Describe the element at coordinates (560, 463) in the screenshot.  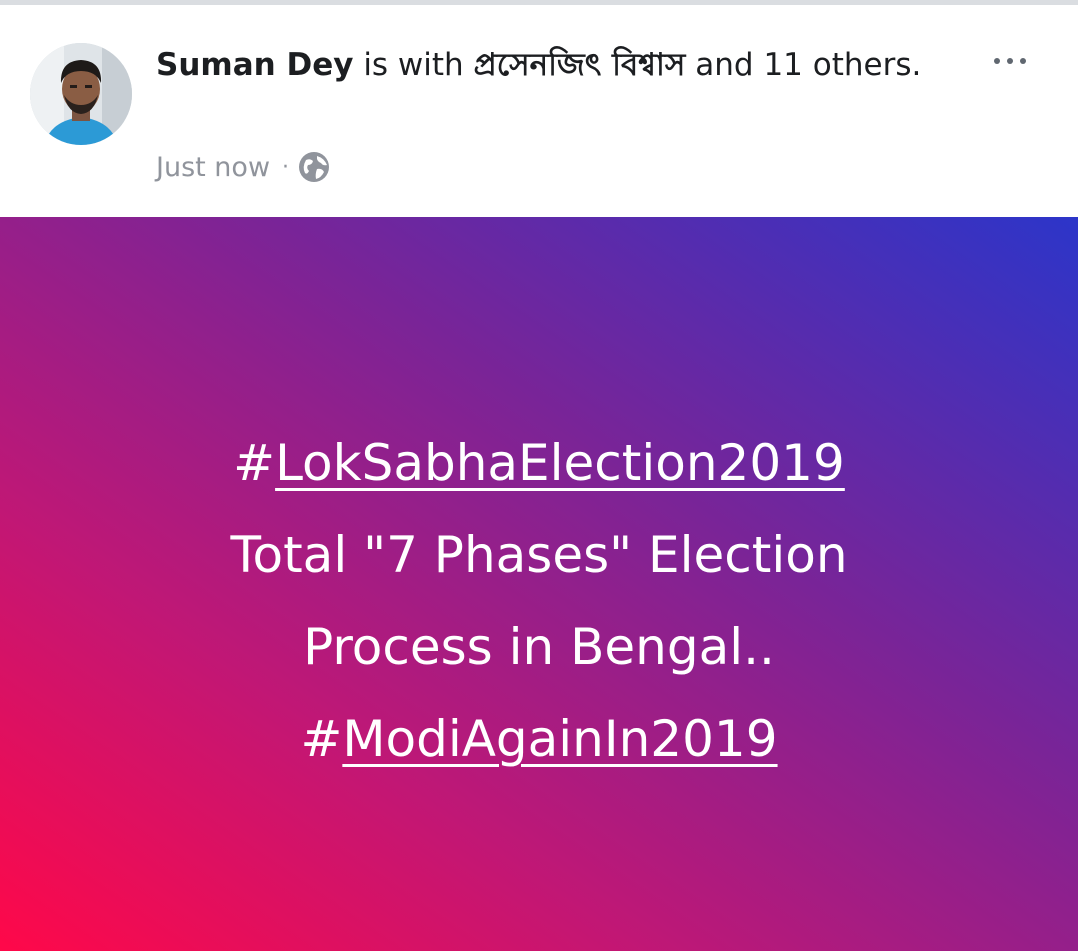
I see `hashtag-loksabhaelection2019: LokSabhaElection2019` at that location.